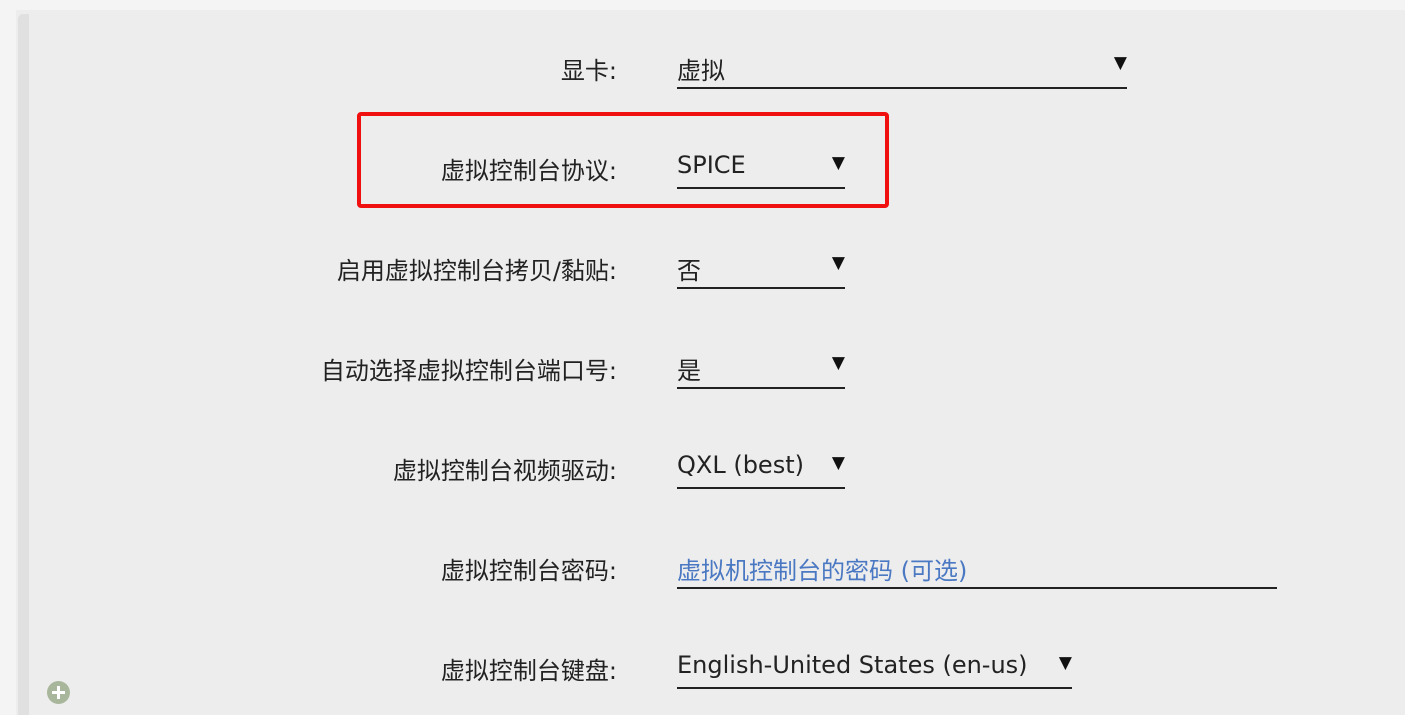 The width and height of the screenshot is (1405, 715). I want to click on graphics-select: 虚拟 ▼, so click(902, 66).